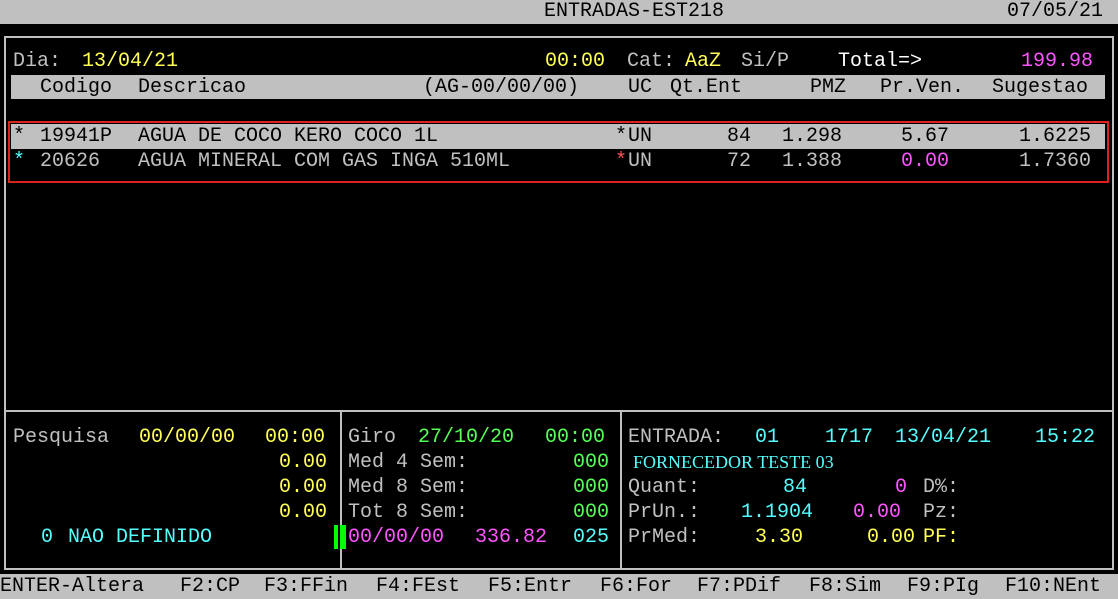 The width and height of the screenshot is (1118, 599). I want to click on col-ag: (AG-00/00/00), so click(501, 87).